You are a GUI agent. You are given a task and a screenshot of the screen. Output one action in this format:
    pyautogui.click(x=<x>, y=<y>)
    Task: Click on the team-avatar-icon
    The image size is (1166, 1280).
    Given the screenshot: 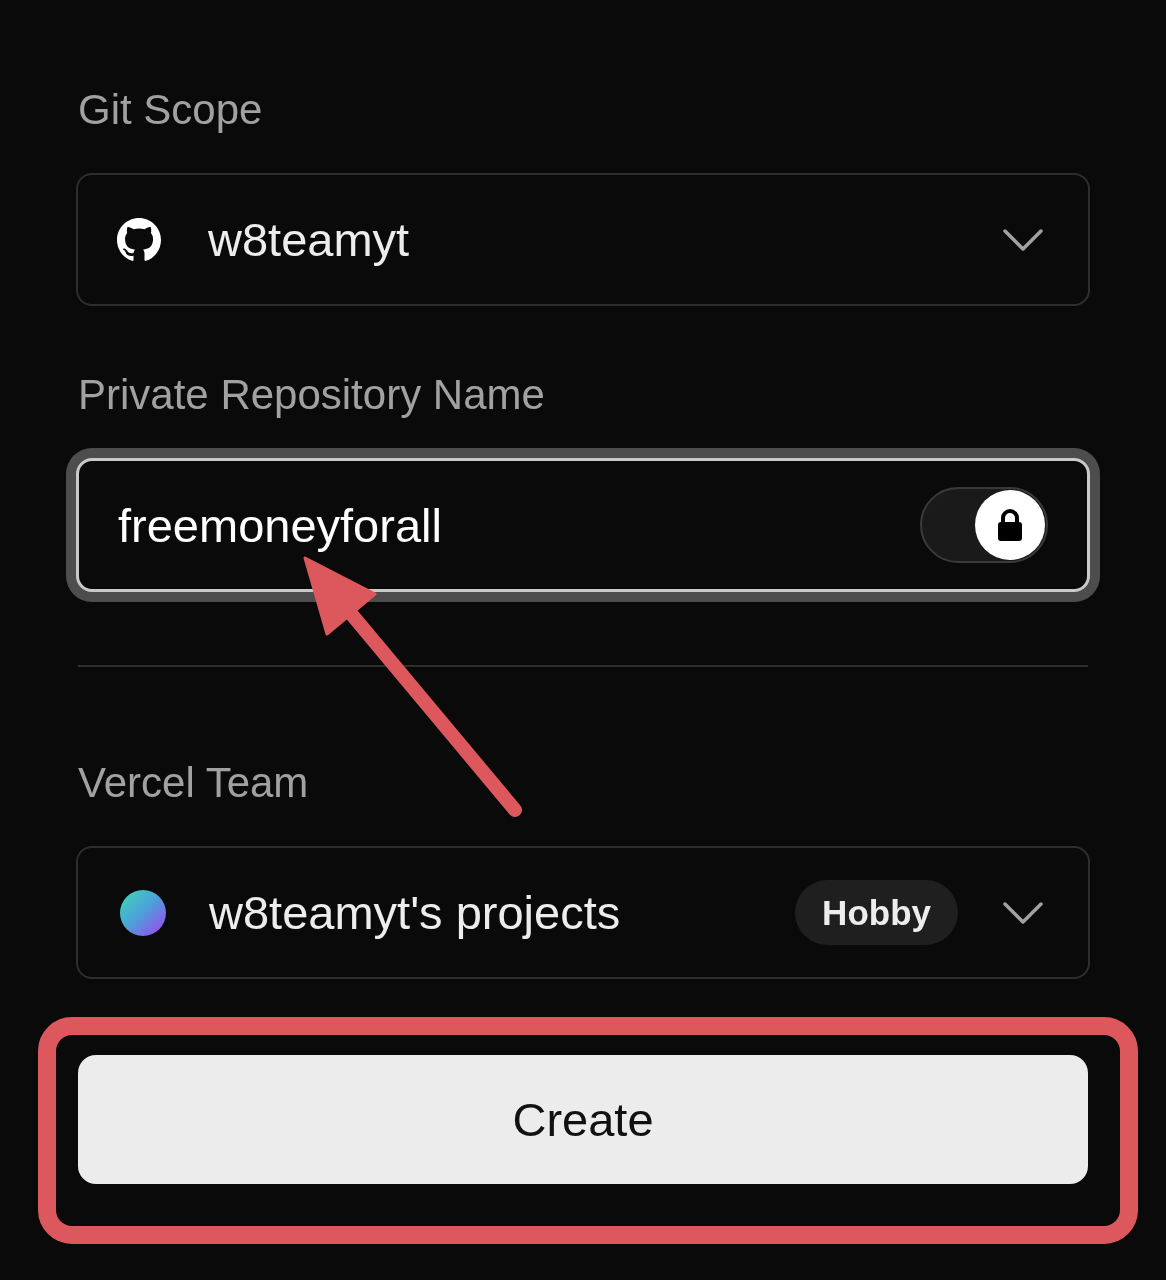 What is the action you would take?
    pyautogui.click(x=143, y=912)
    